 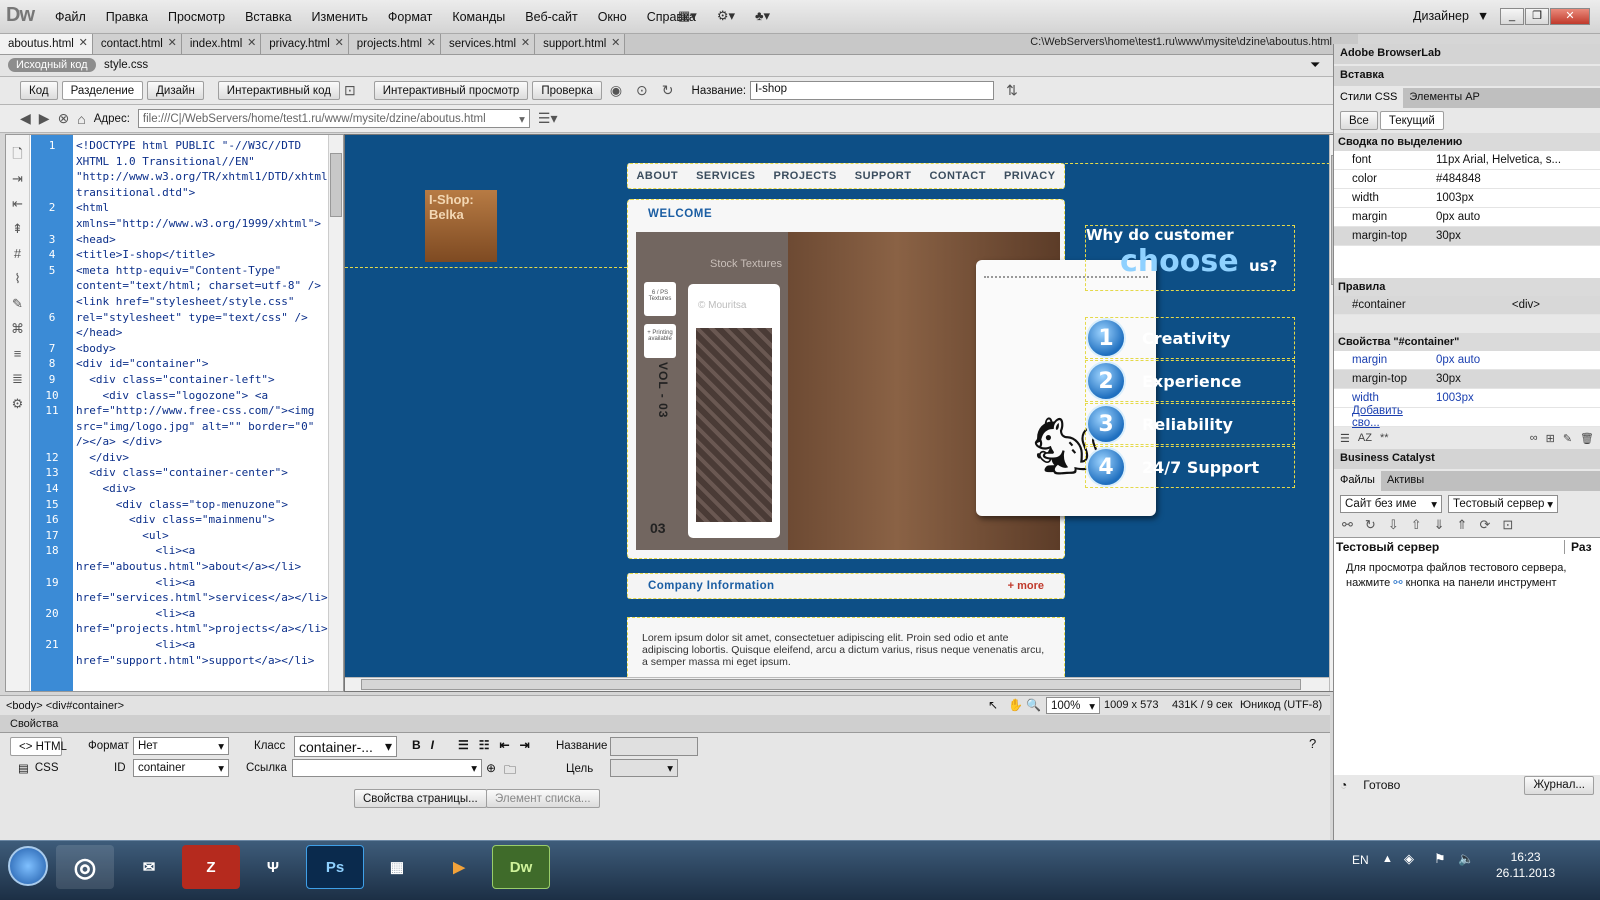 What do you see at coordinates (416, 745) in the screenshot?
I see `bold-icon: B` at bounding box center [416, 745].